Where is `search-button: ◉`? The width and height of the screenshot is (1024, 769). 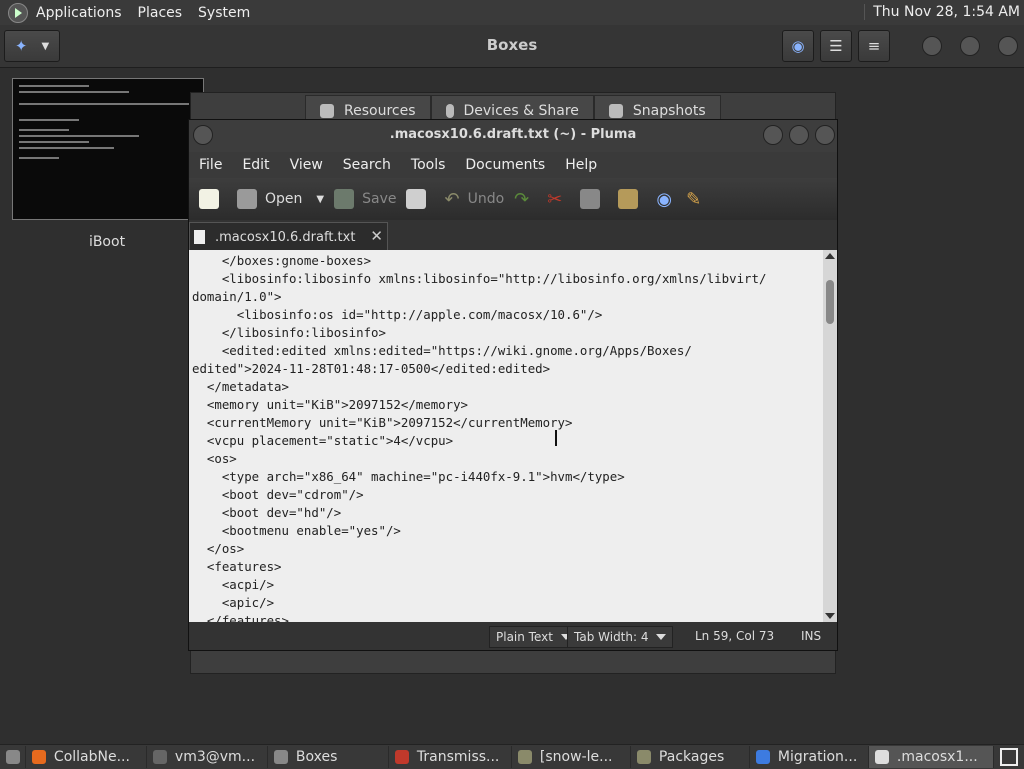 search-button: ◉ is located at coordinates (798, 46).